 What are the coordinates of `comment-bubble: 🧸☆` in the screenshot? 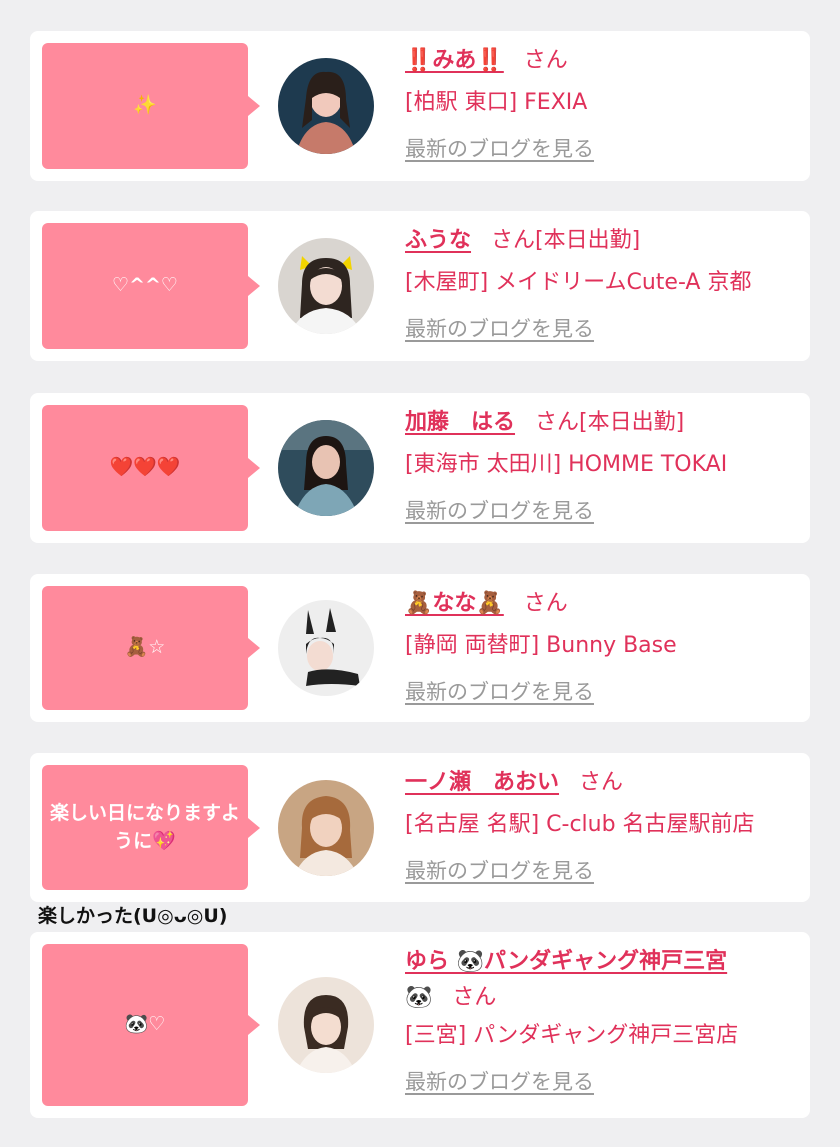 It's located at (151, 648).